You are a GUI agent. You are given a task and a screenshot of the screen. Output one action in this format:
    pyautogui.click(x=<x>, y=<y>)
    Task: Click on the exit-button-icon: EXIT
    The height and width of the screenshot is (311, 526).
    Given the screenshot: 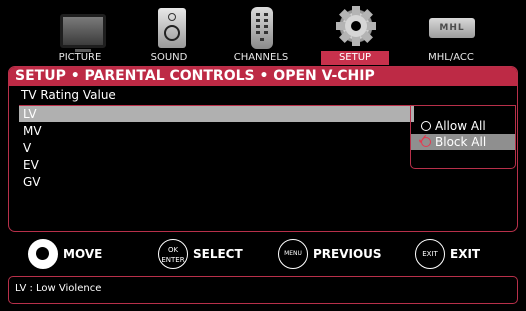 What is the action you would take?
    pyautogui.click(x=430, y=254)
    